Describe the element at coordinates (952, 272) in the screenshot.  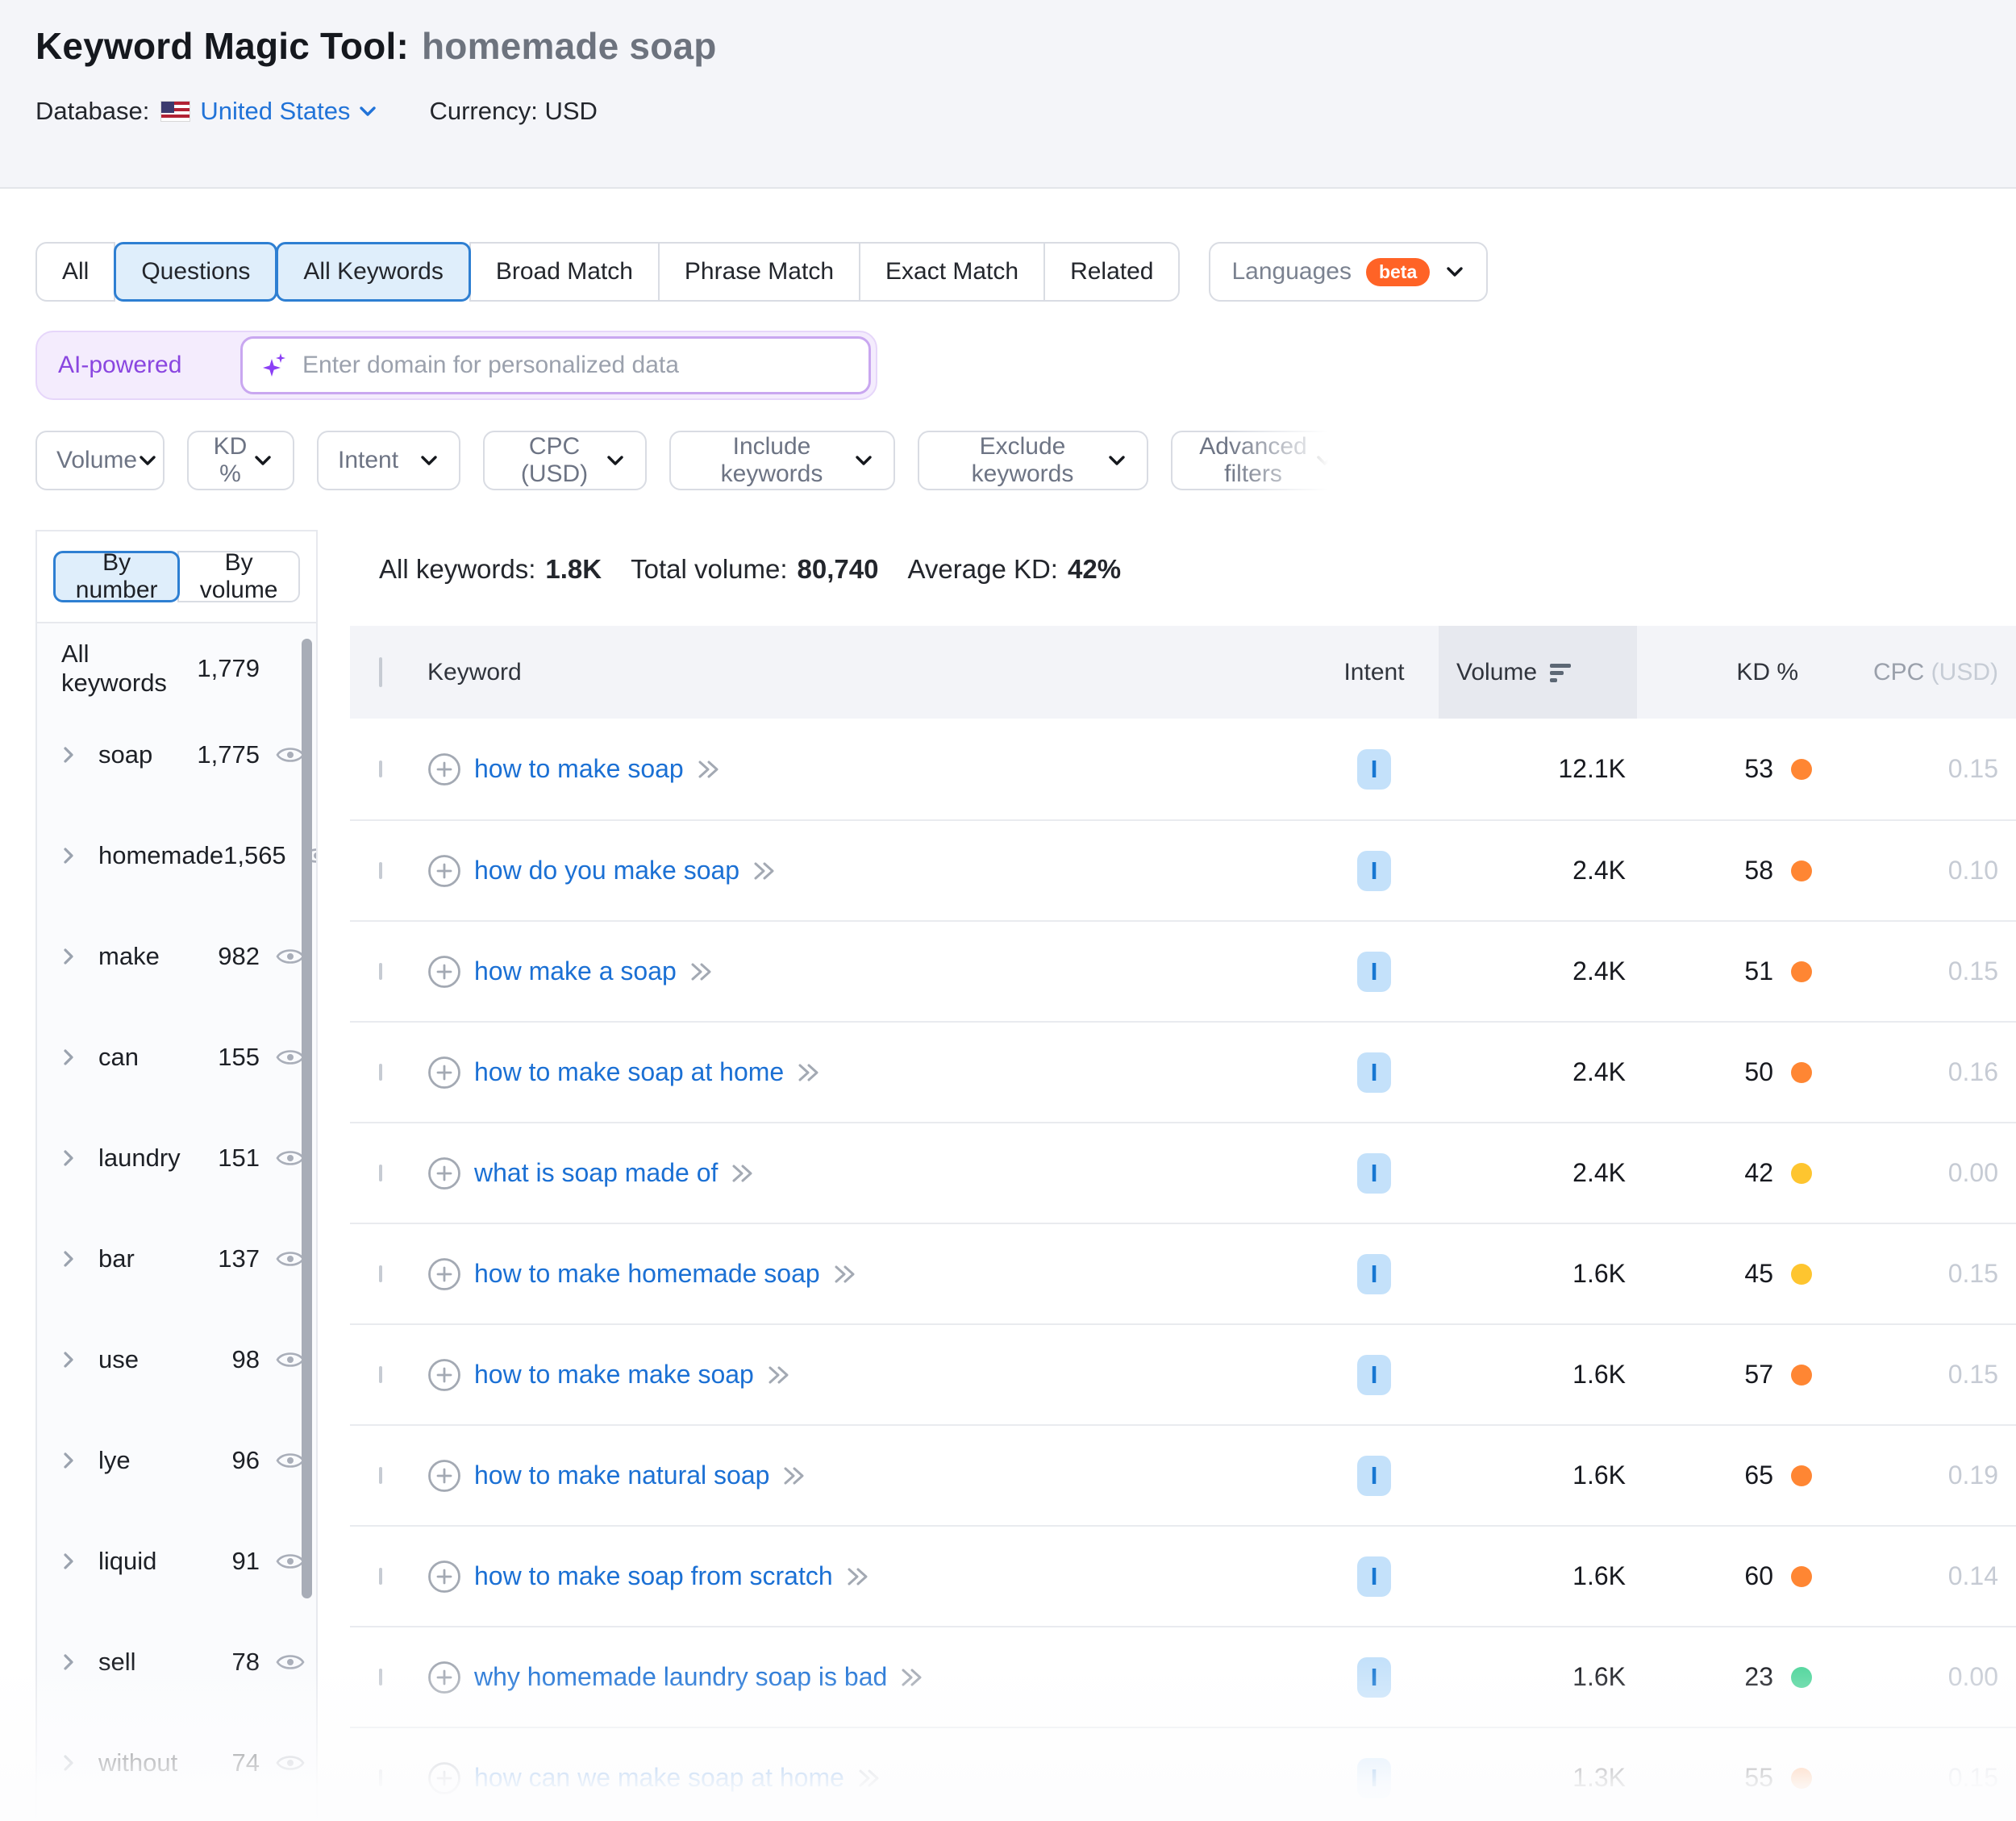
I see `match-type-tab: Exact Match` at that location.